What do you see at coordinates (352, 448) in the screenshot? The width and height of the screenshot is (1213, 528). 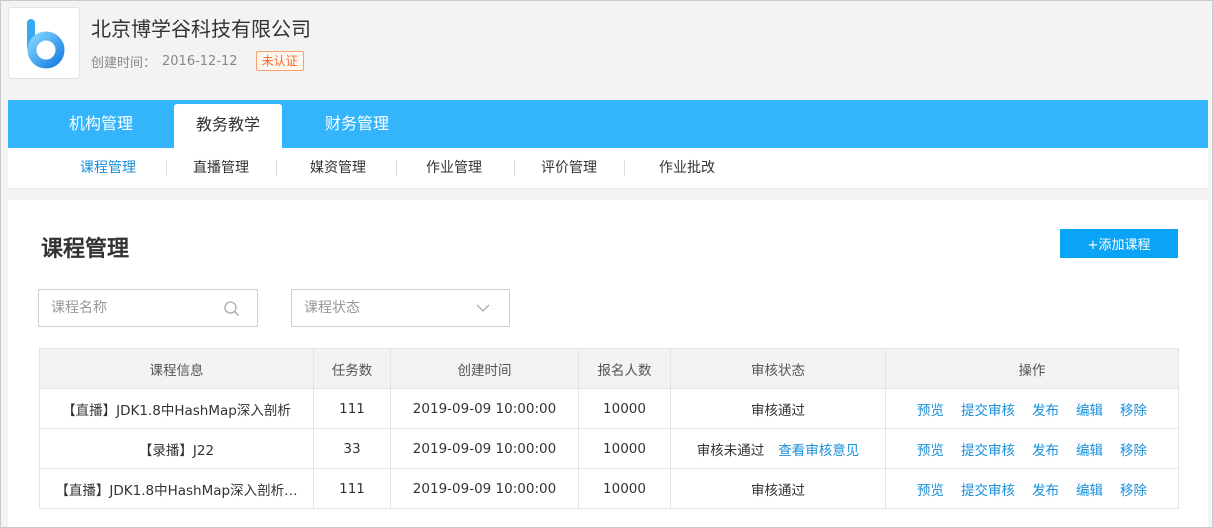 I see `cell-tasks: 33` at bounding box center [352, 448].